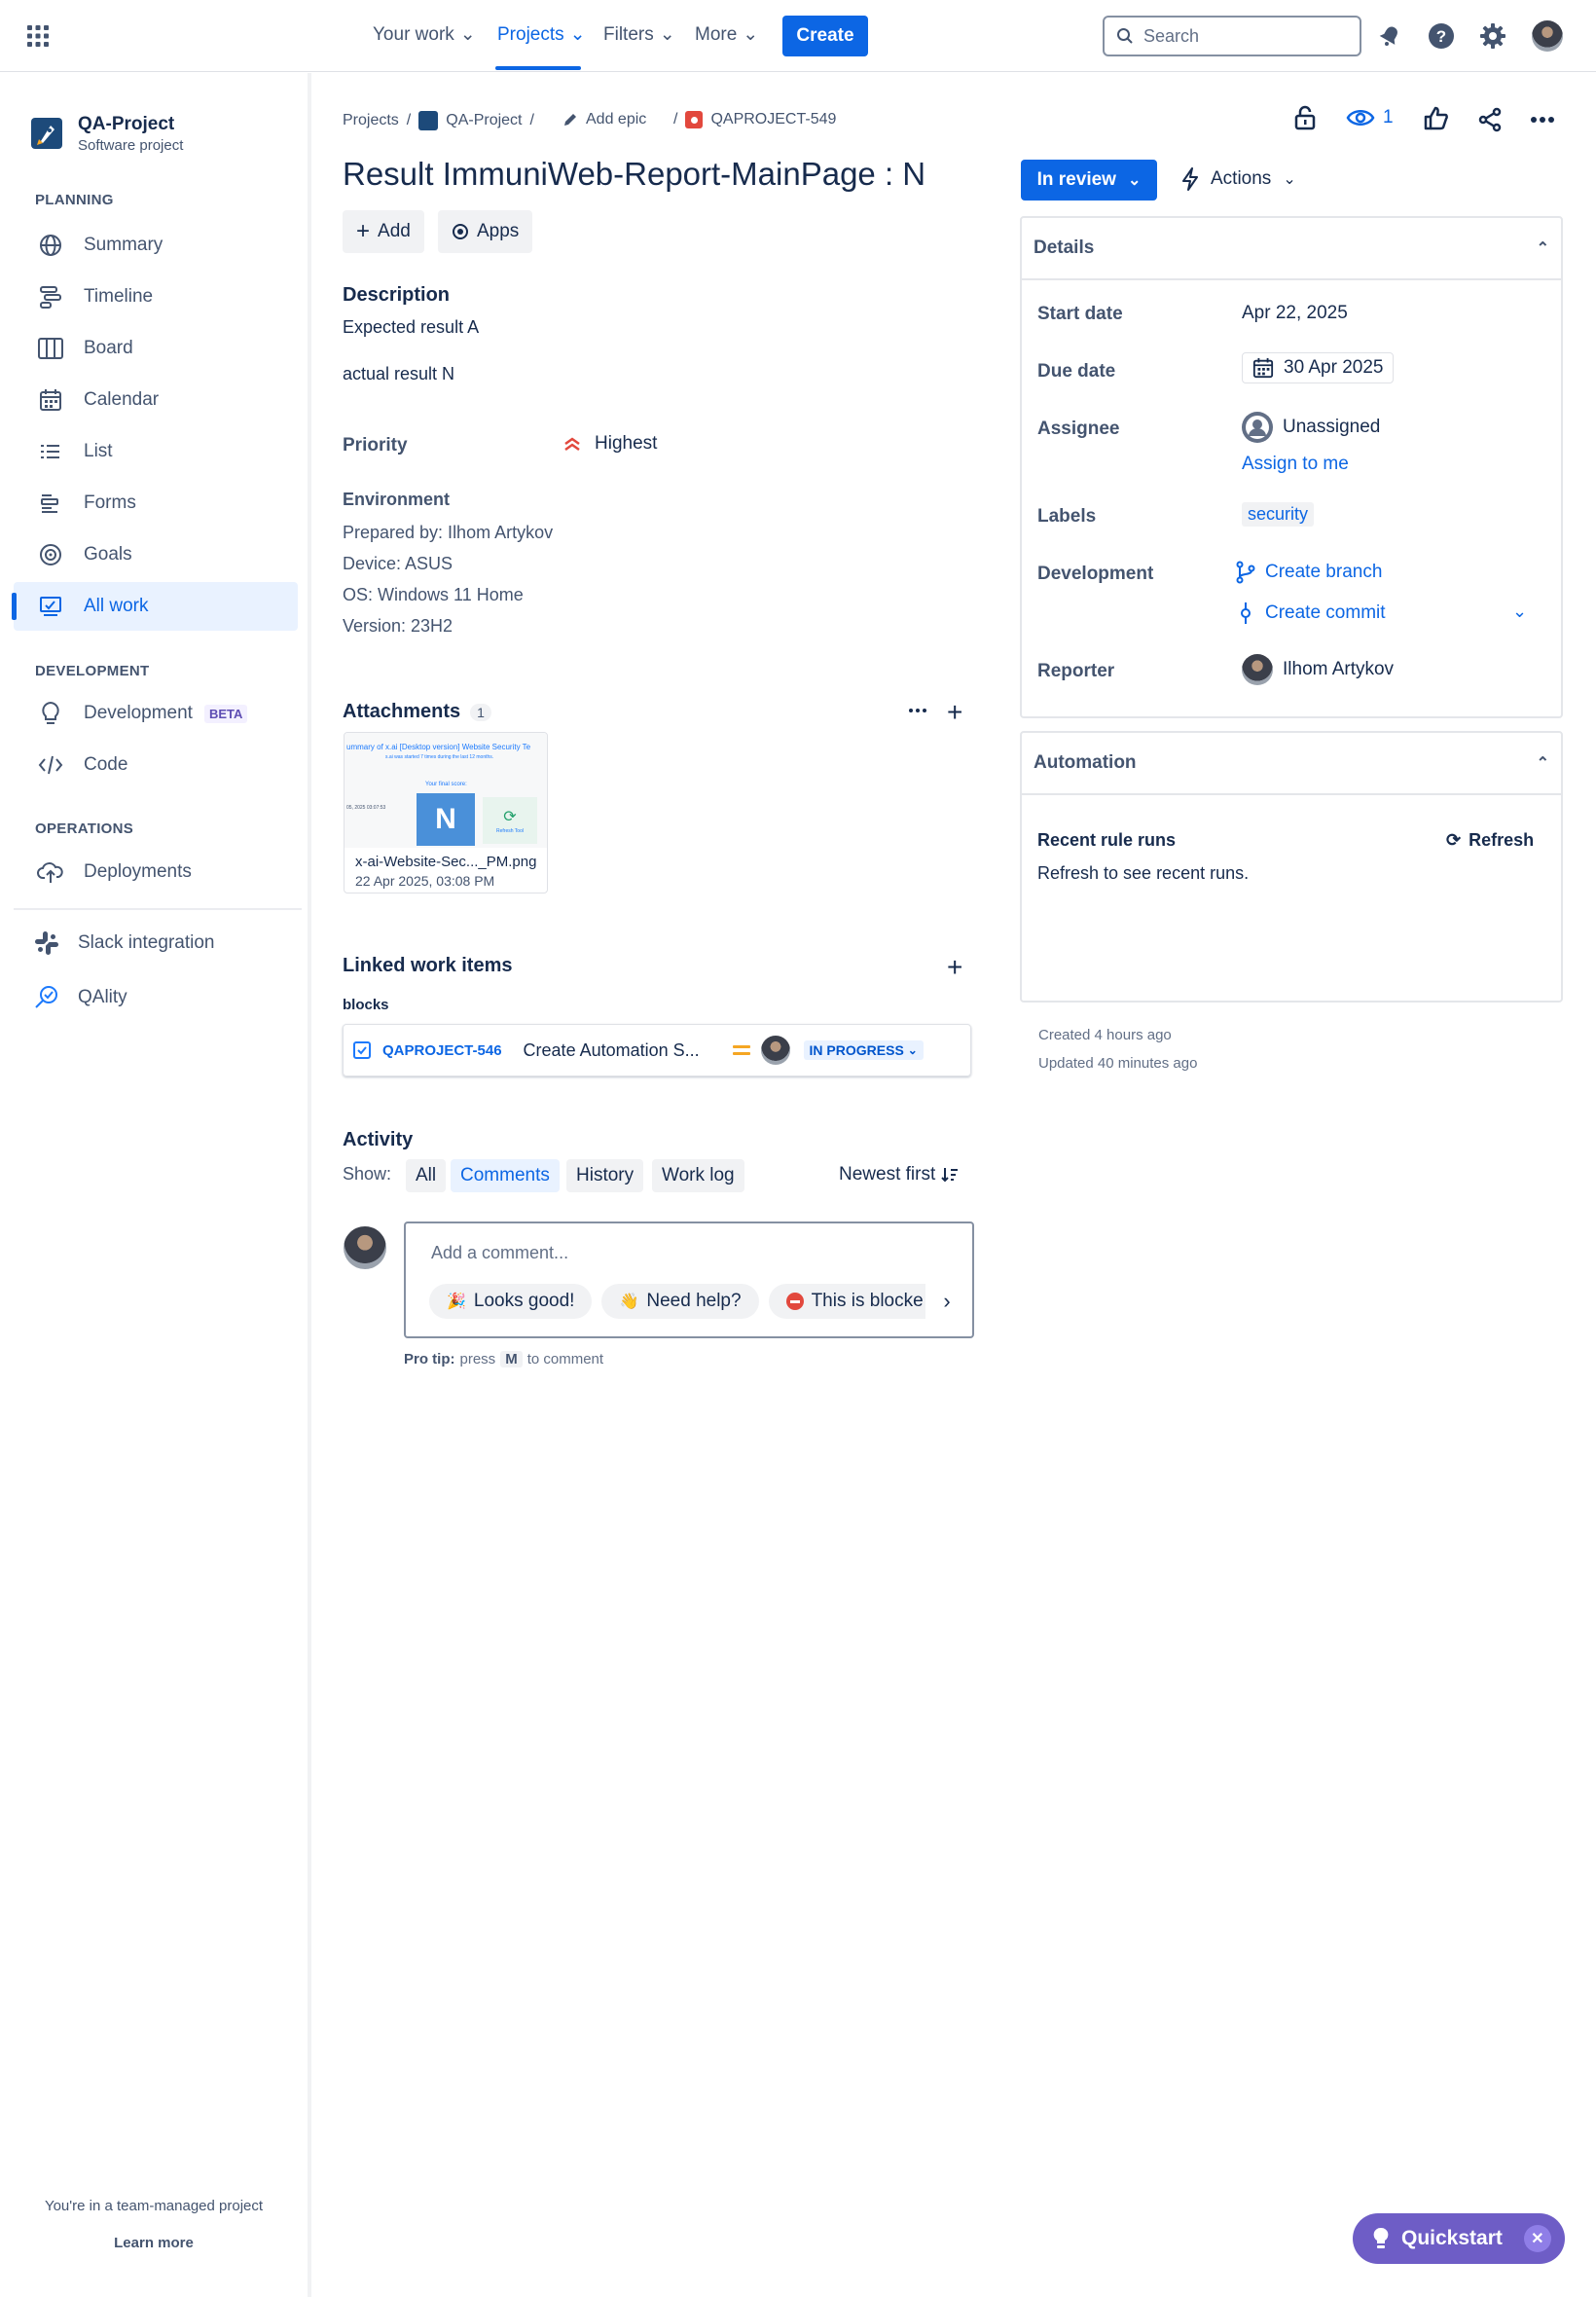  What do you see at coordinates (1318, 367) in the screenshot?
I see `due-date-value: 30 Apr 2025` at bounding box center [1318, 367].